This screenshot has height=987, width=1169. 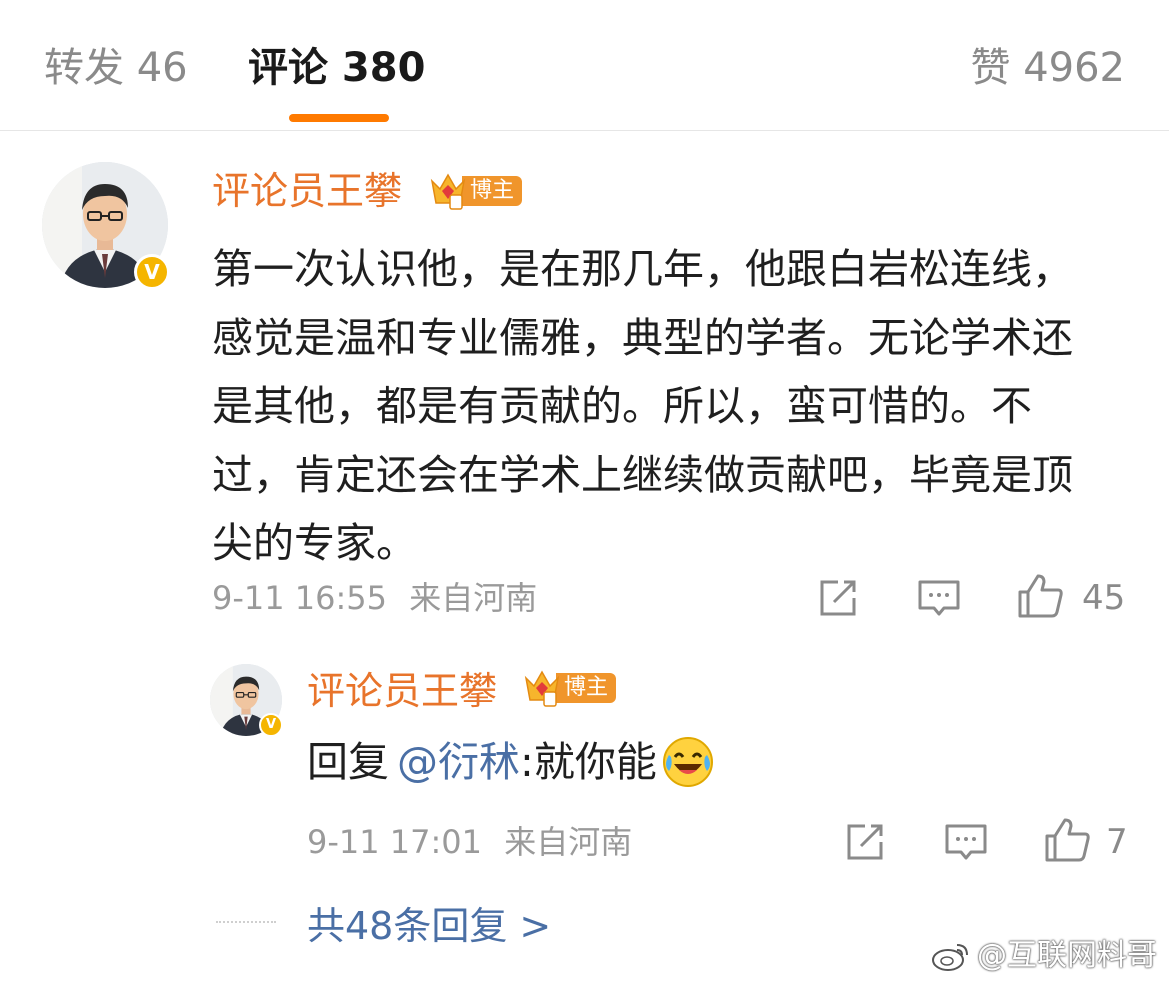 I want to click on reply-blogger-badge-label: 博主, so click(x=586, y=688).